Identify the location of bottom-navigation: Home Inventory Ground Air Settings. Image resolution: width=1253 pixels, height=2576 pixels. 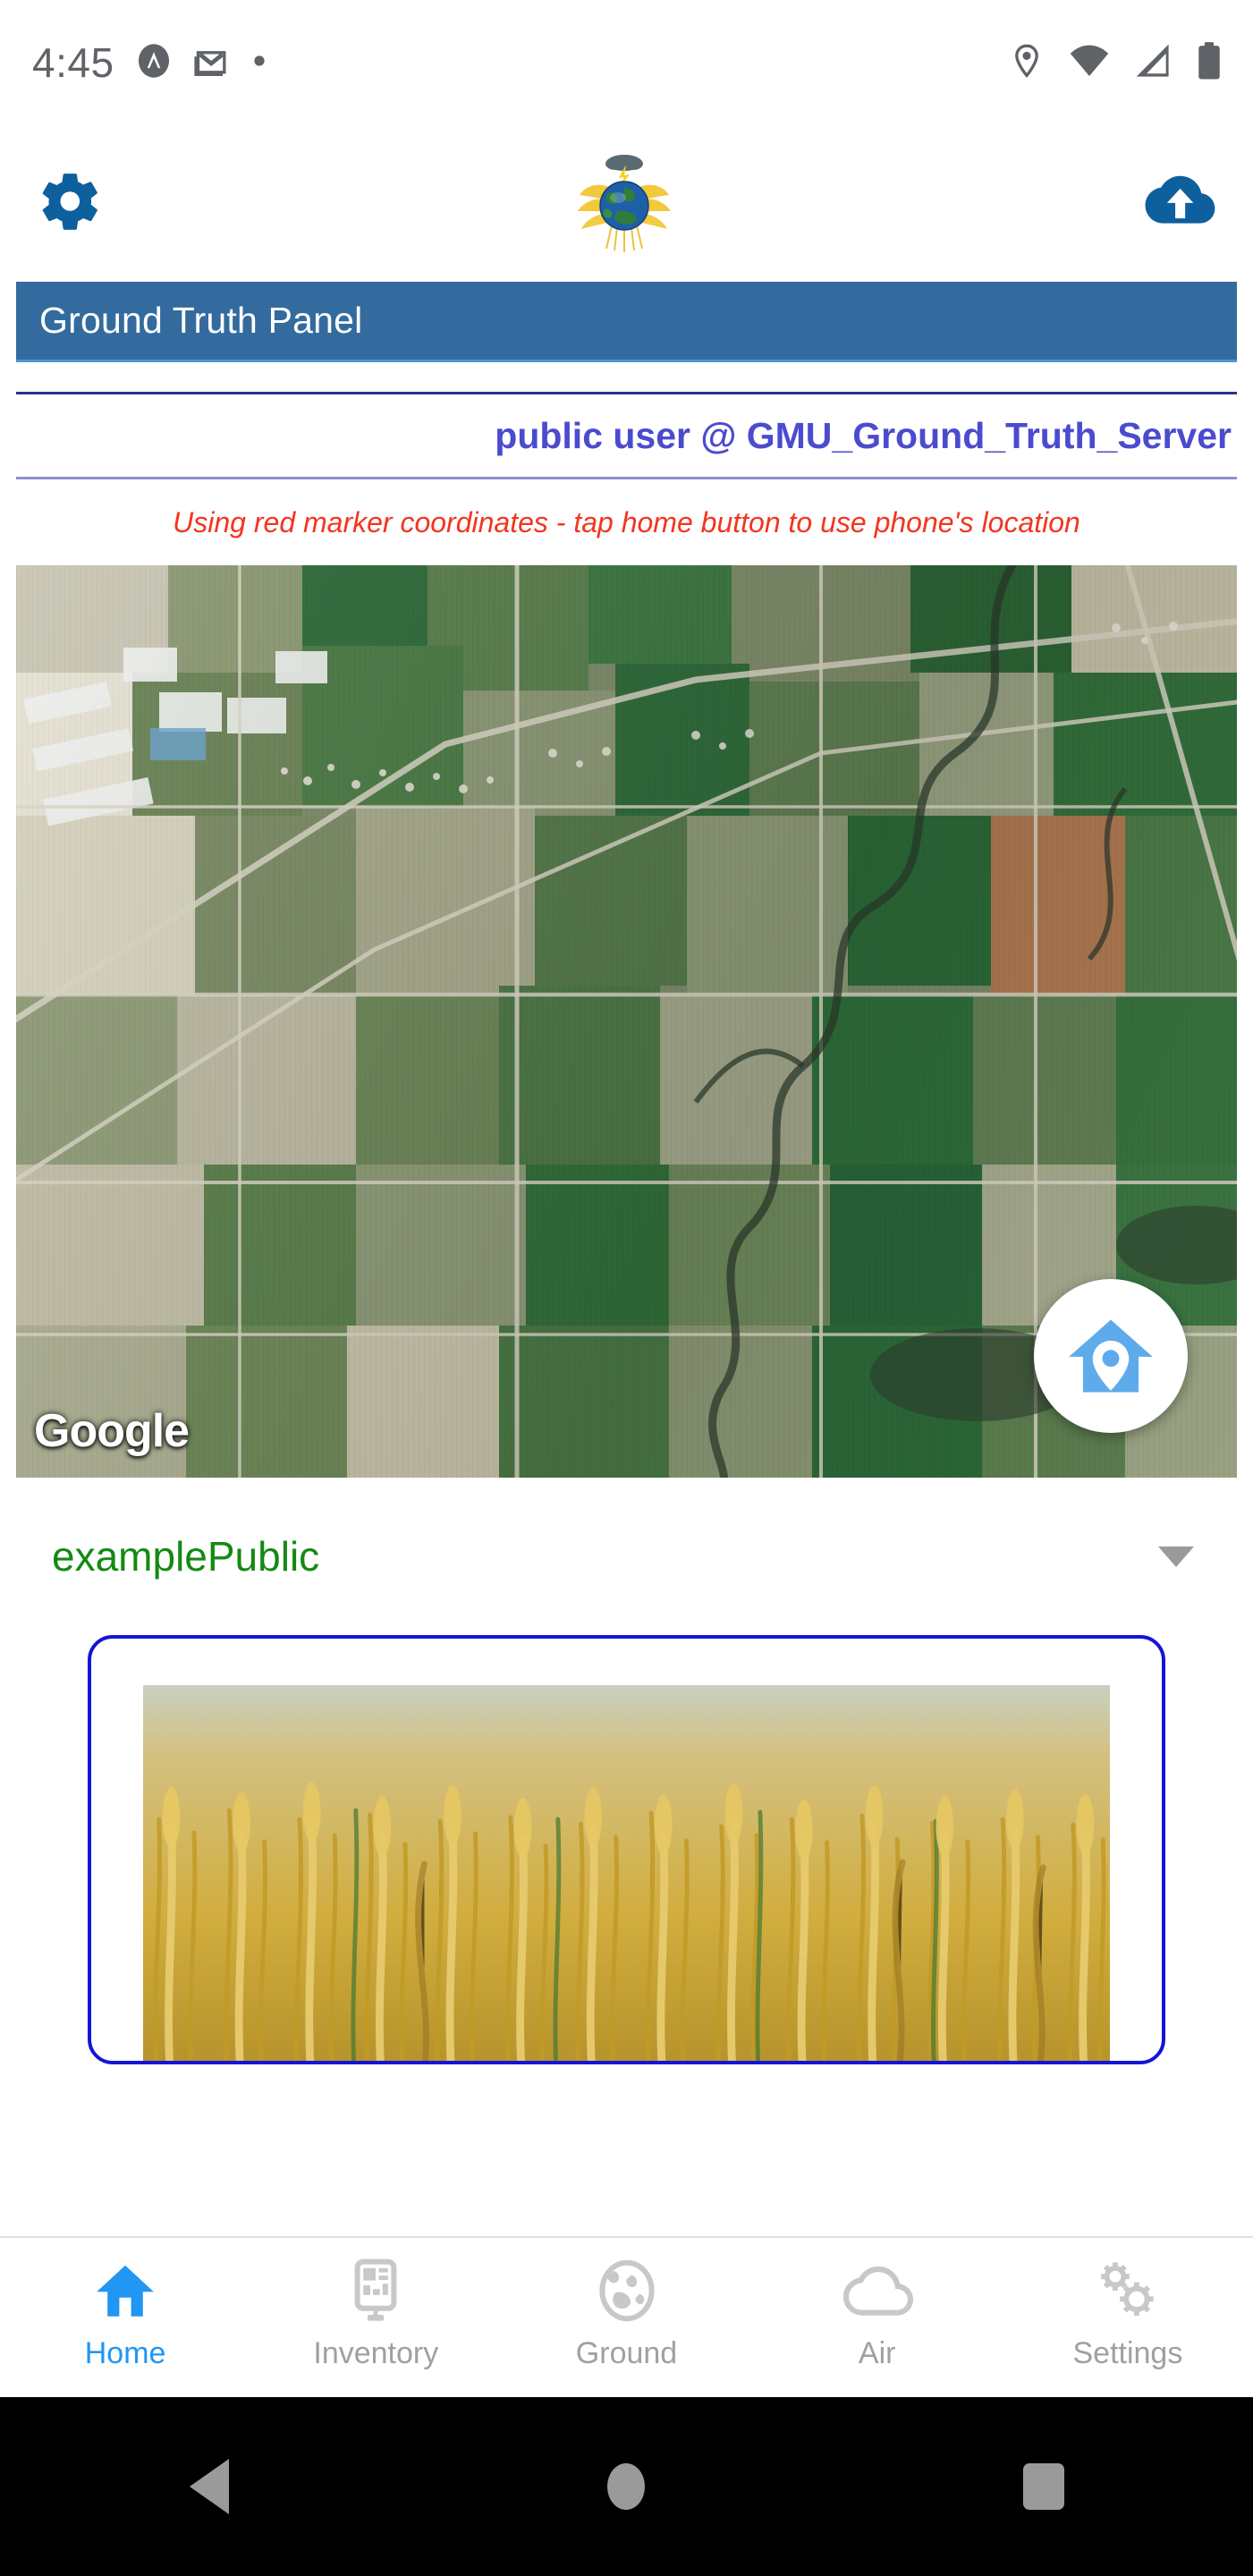
(626, 2316).